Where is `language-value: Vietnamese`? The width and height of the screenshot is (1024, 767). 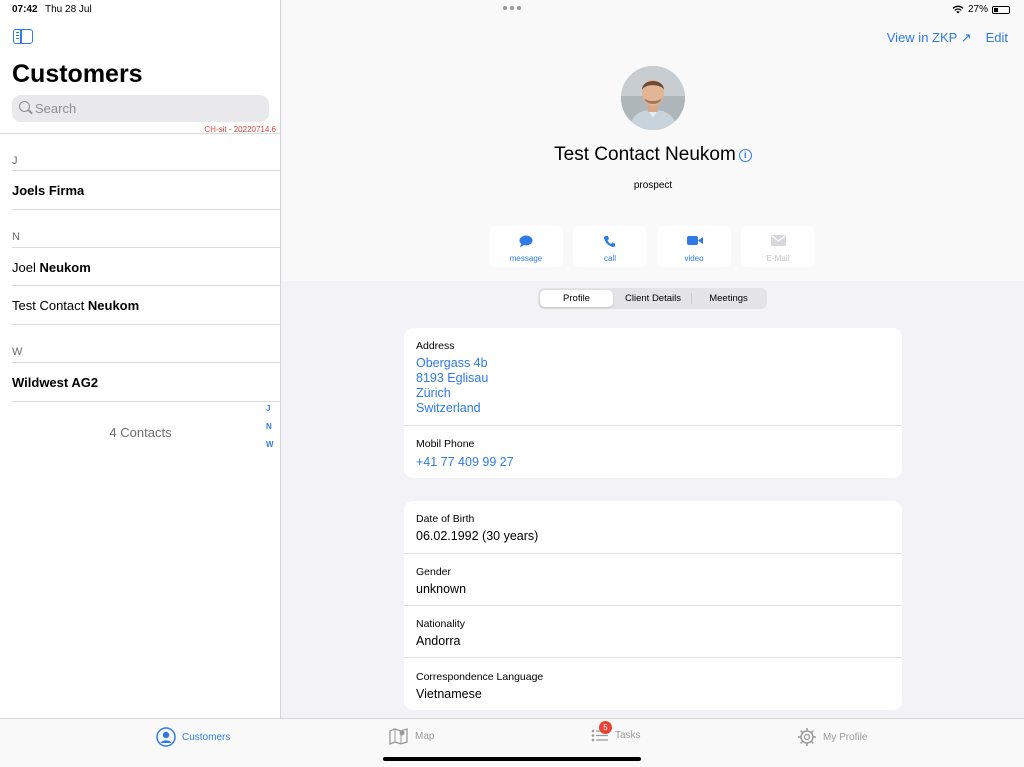 language-value: Vietnamese is located at coordinates (449, 694).